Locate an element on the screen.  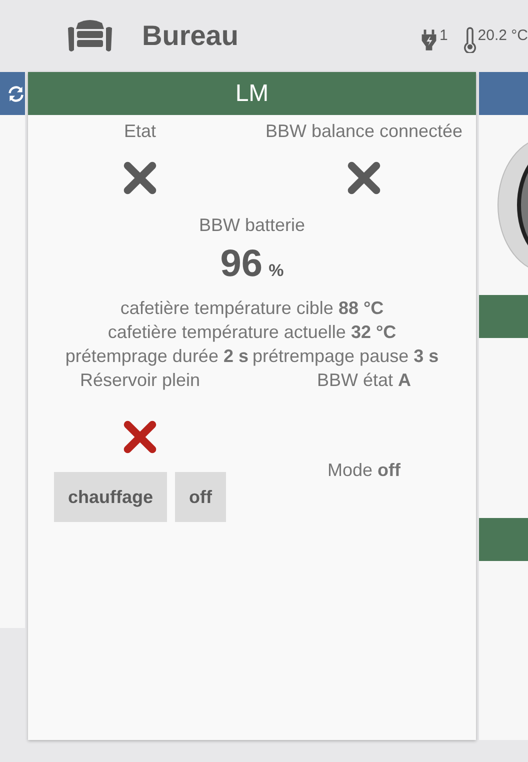
power-count: 1 is located at coordinates (443, 35).